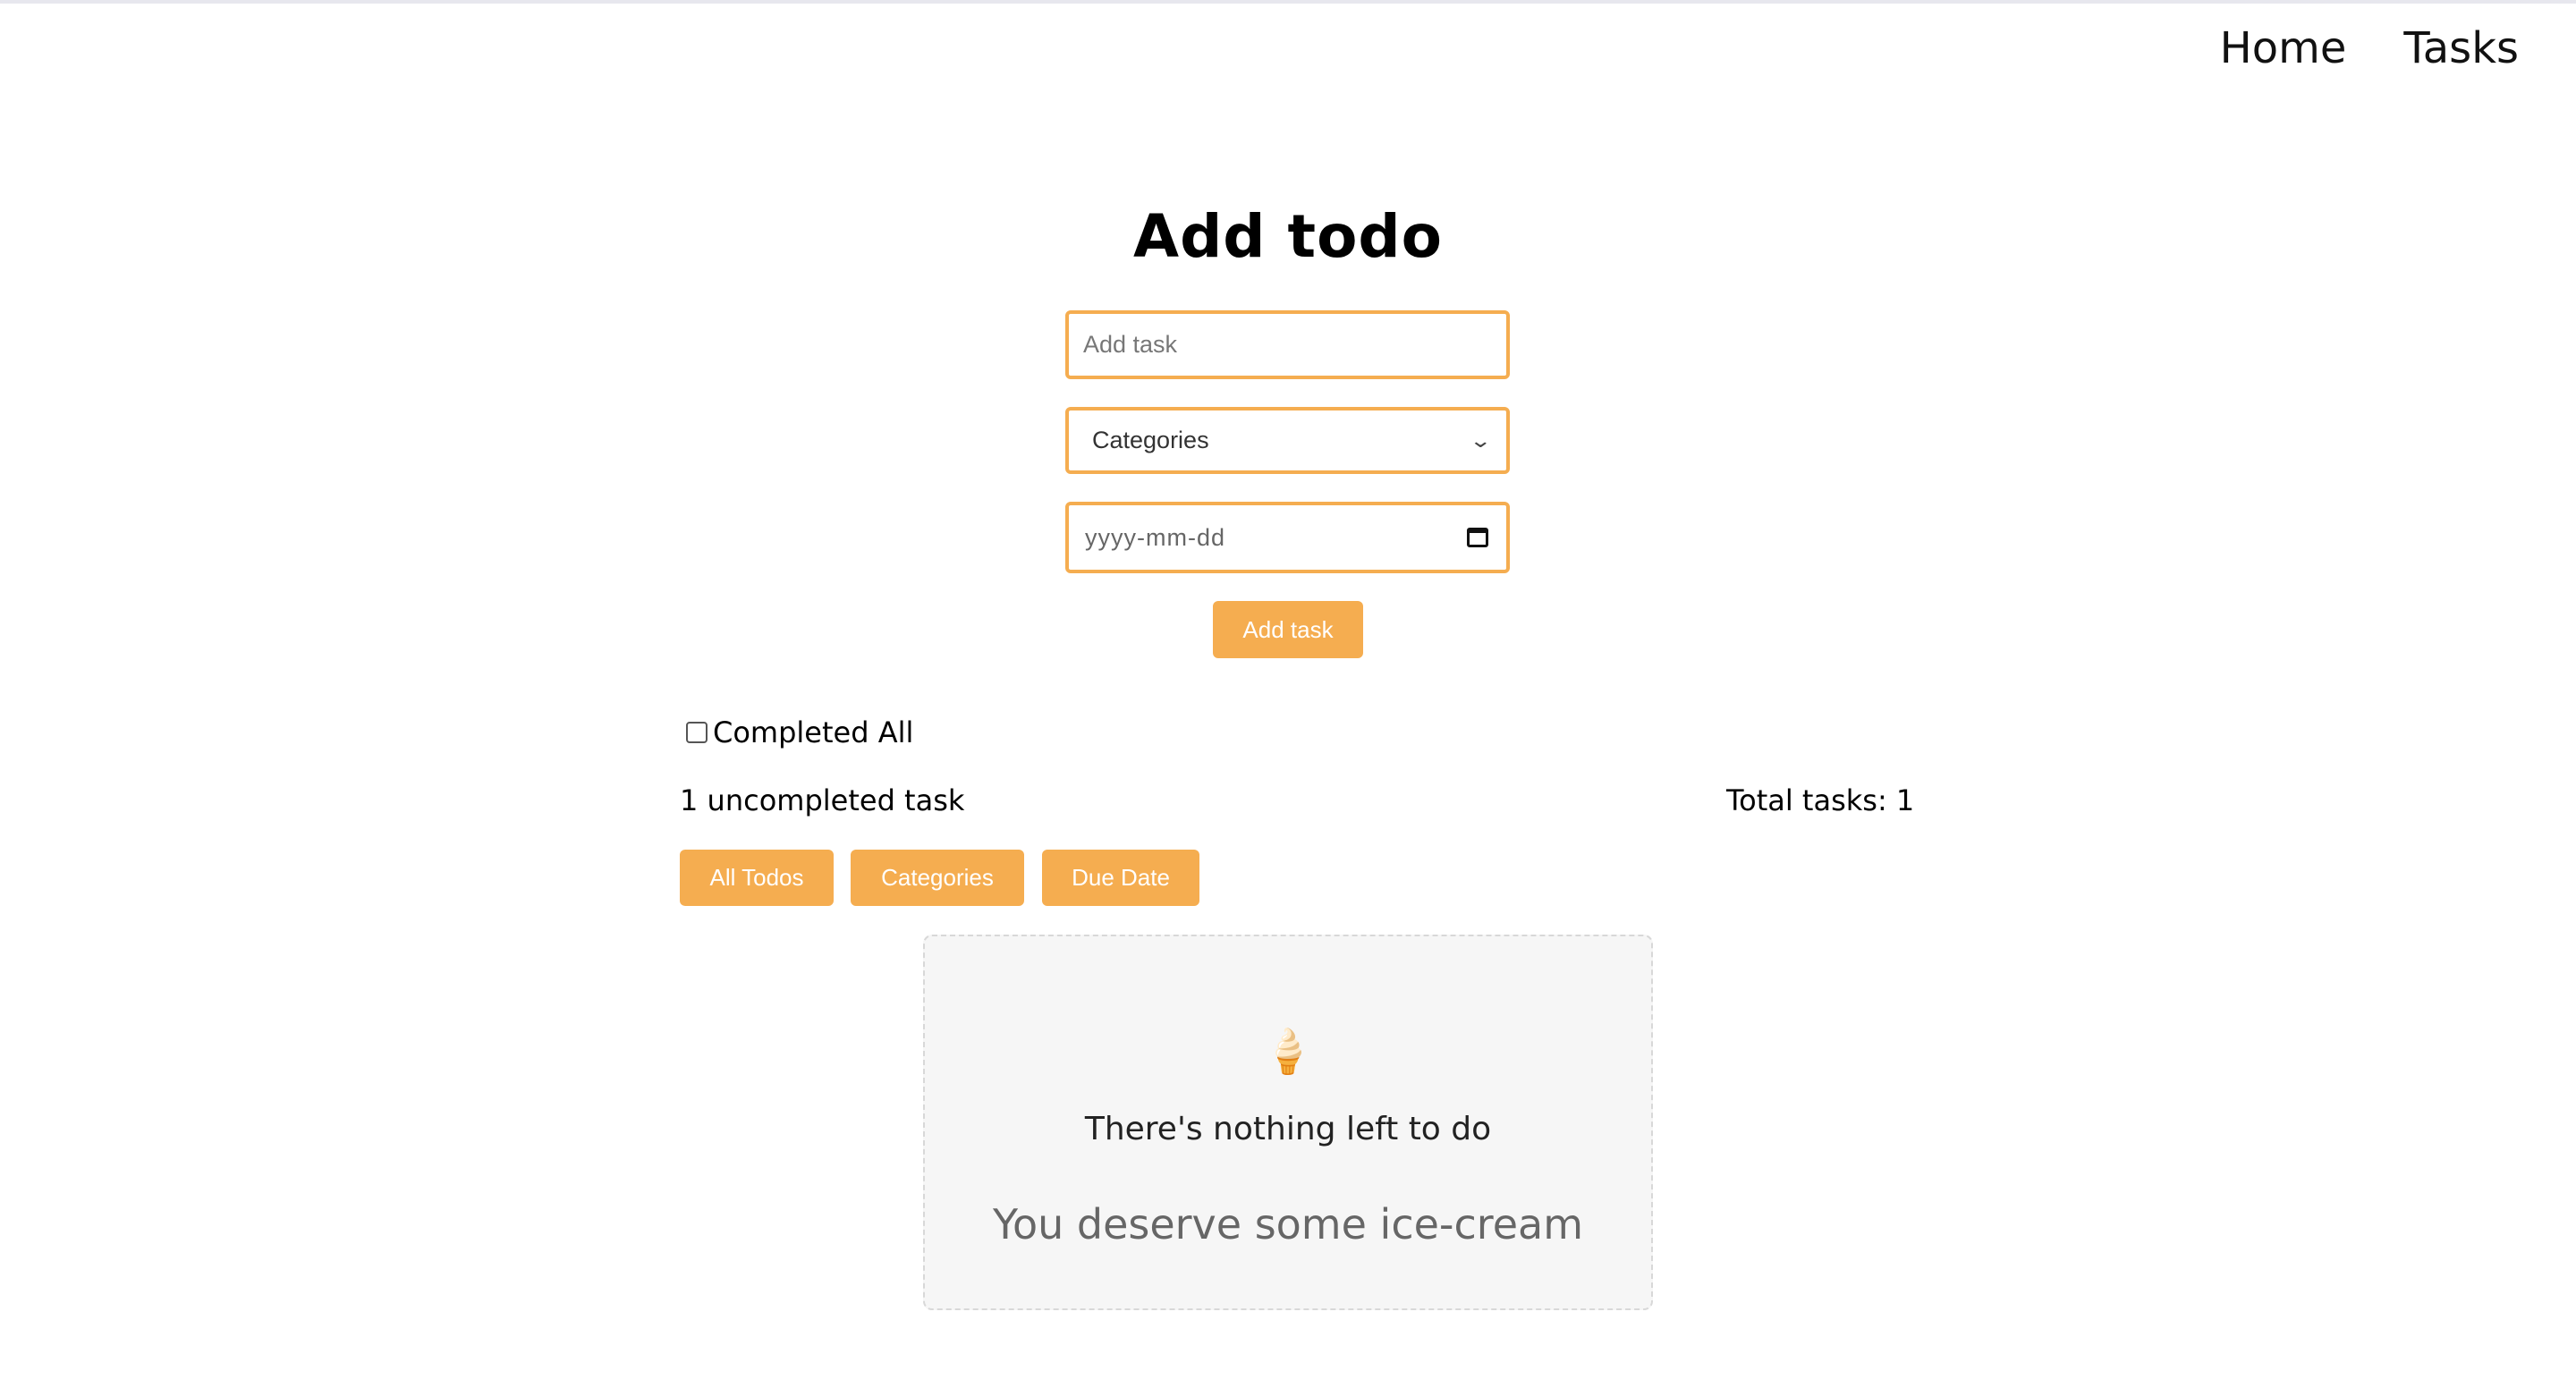 This screenshot has height=1388, width=2576. Describe the element at coordinates (1150, 440) in the screenshot. I see `category-select-value: Categories` at that location.